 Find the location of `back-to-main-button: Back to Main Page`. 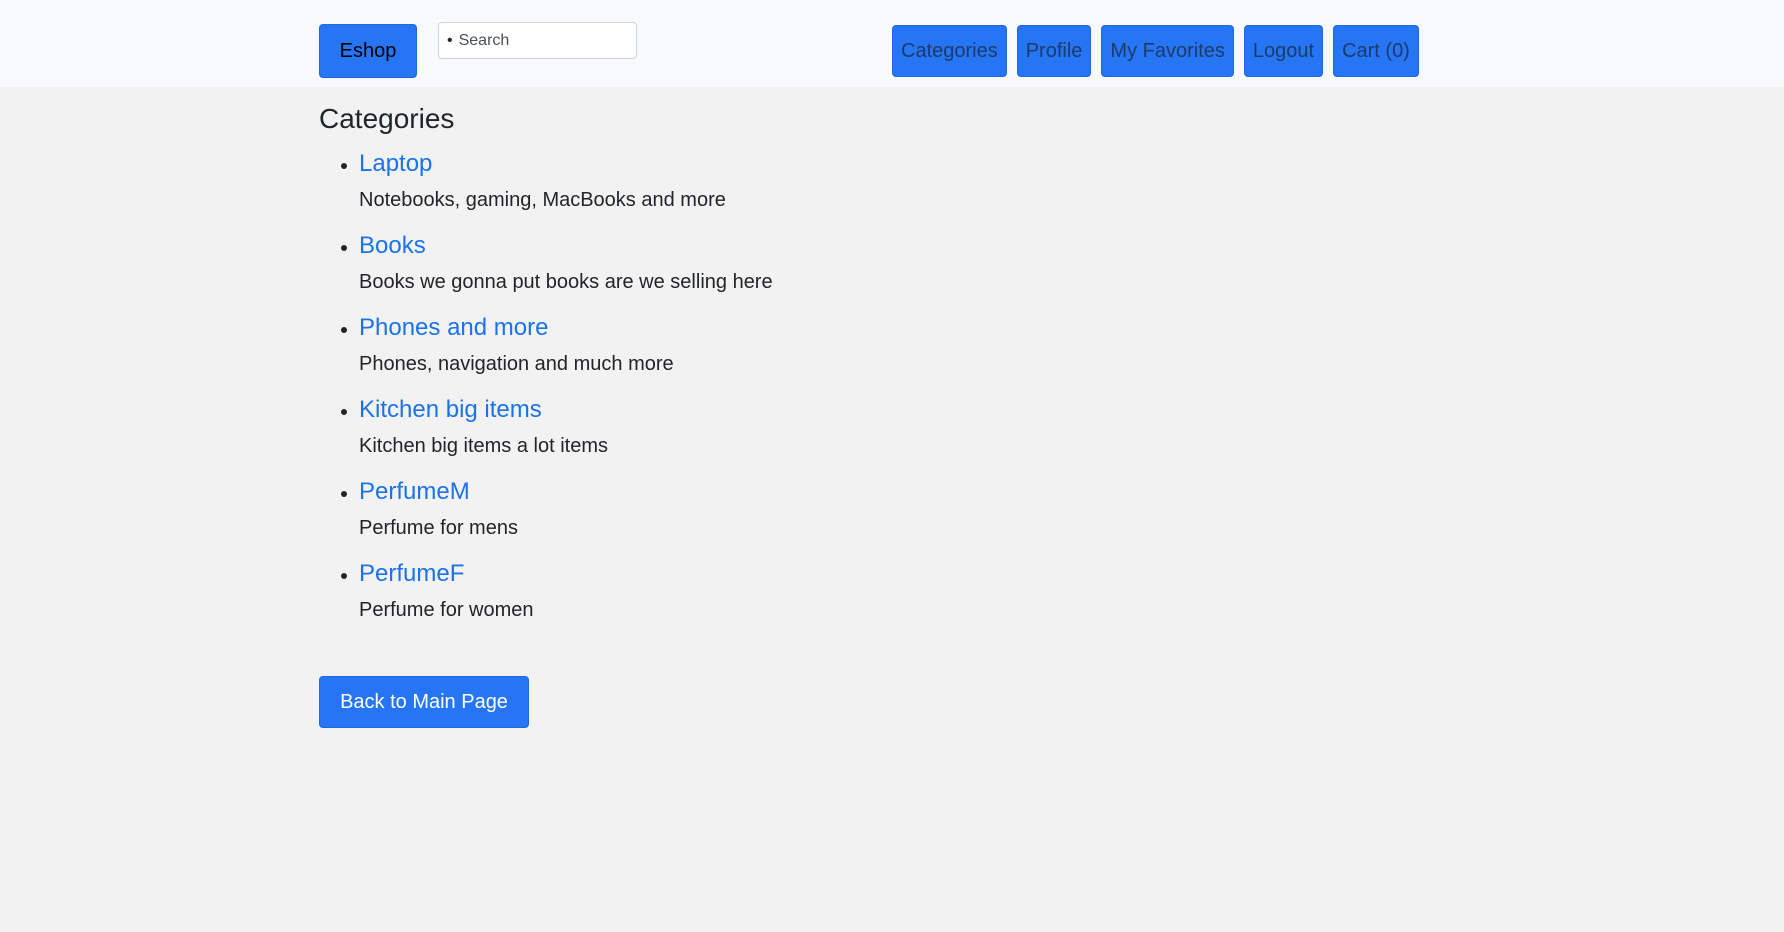

back-to-main-button: Back to Main Page is located at coordinates (424, 702).